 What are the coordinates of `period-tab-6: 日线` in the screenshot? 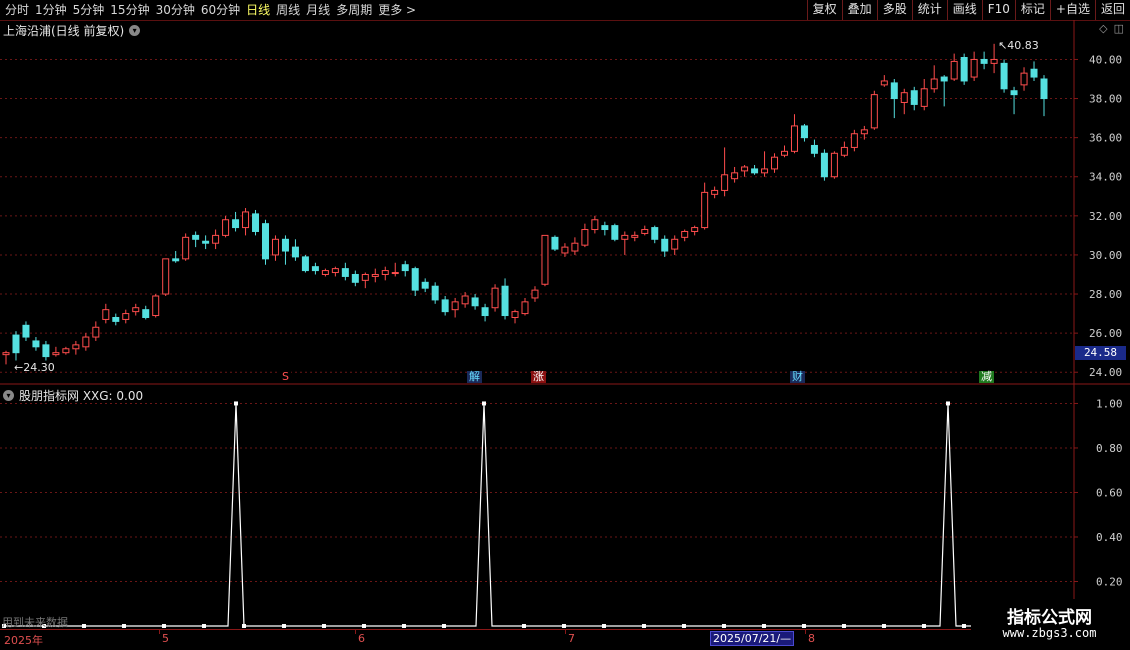 It's located at (258, 10).